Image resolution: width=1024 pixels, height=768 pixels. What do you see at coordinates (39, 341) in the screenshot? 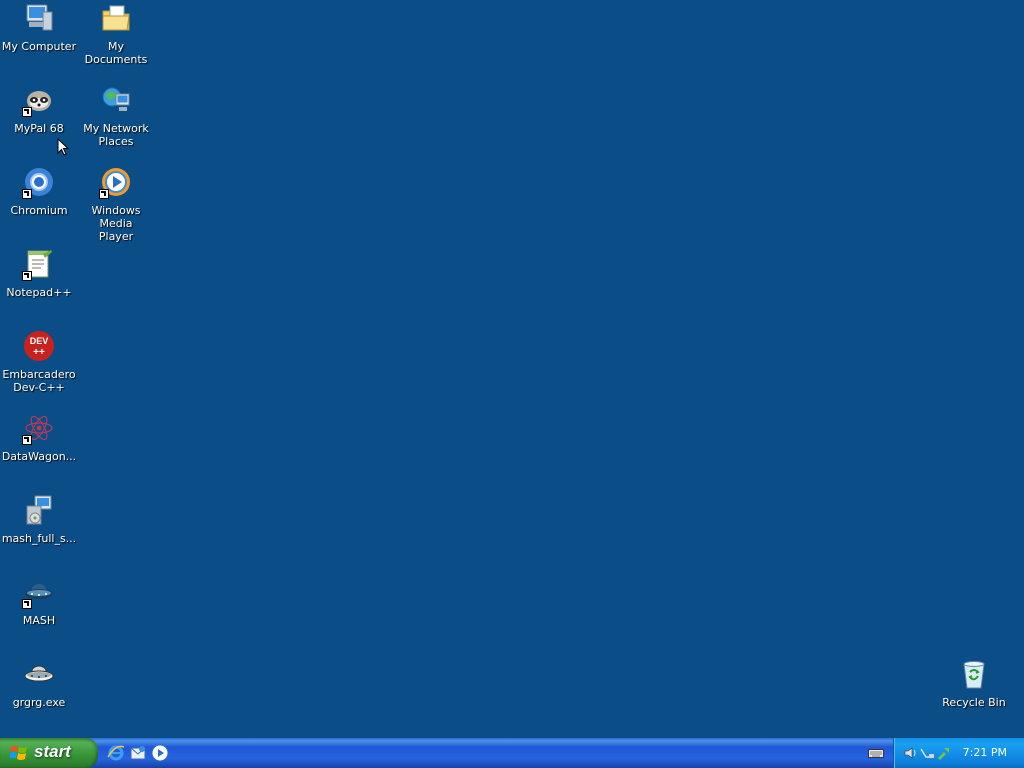
I see `svg-text: DEV` at bounding box center [39, 341].